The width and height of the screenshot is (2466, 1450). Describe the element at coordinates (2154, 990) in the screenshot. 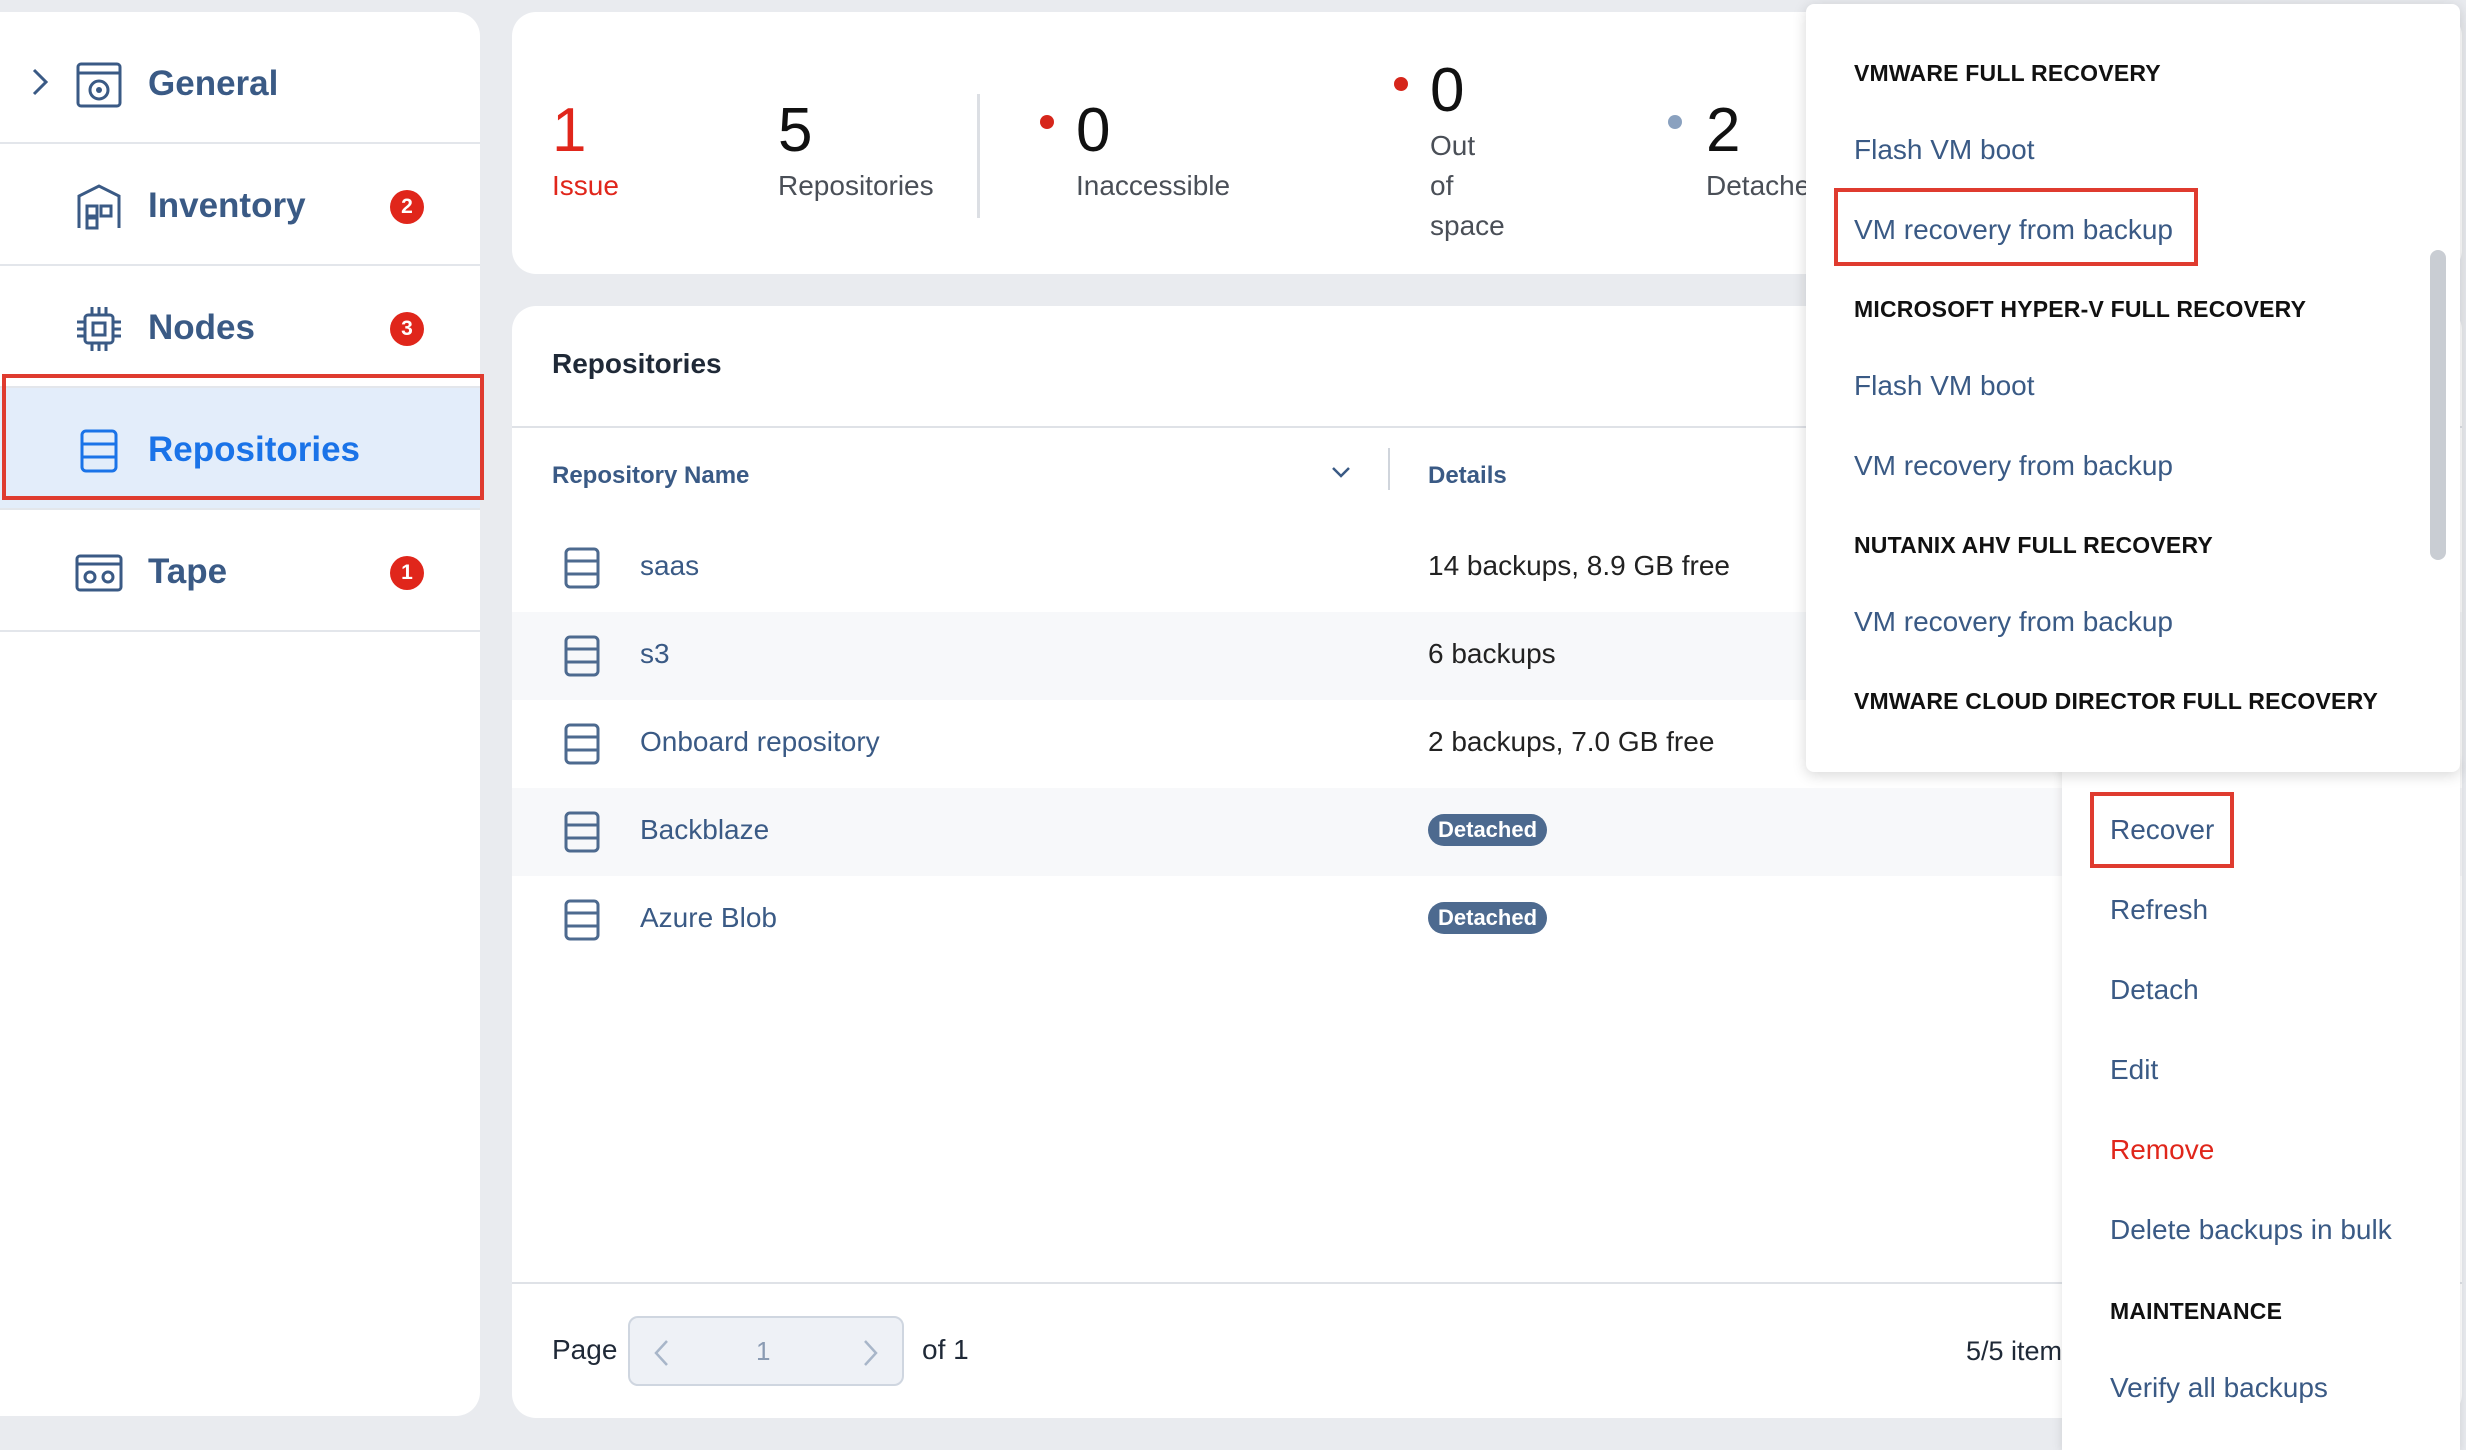

I see `menu-item-detach: Detach` at that location.